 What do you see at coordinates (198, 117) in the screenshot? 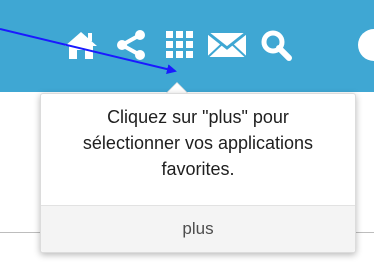
I see `popover-message-line-1: Cliquez sur "plus" pour` at bounding box center [198, 117].